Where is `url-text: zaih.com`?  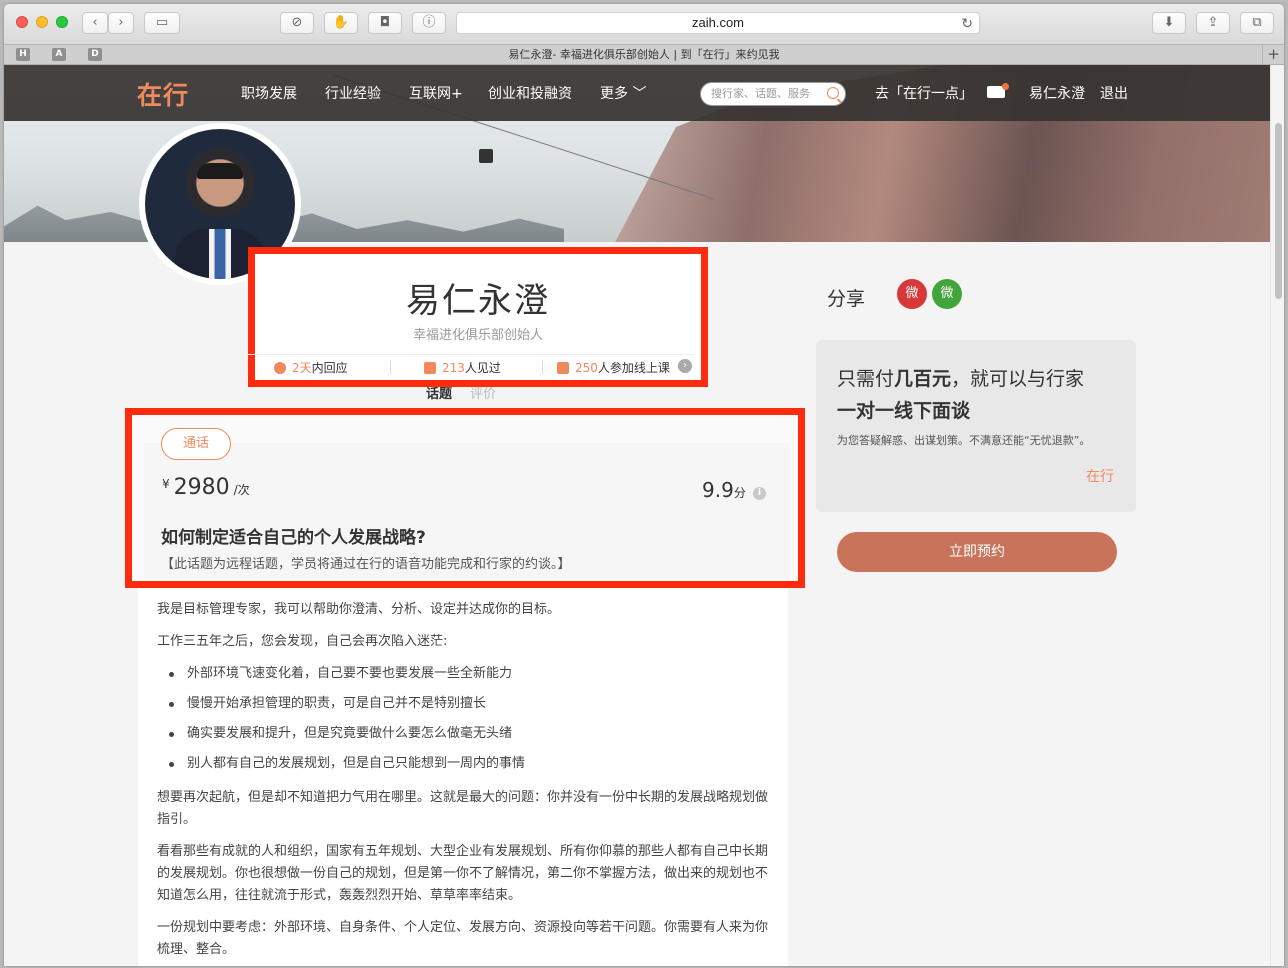 url-text: zaih.com is located at coordinates (718, 22).